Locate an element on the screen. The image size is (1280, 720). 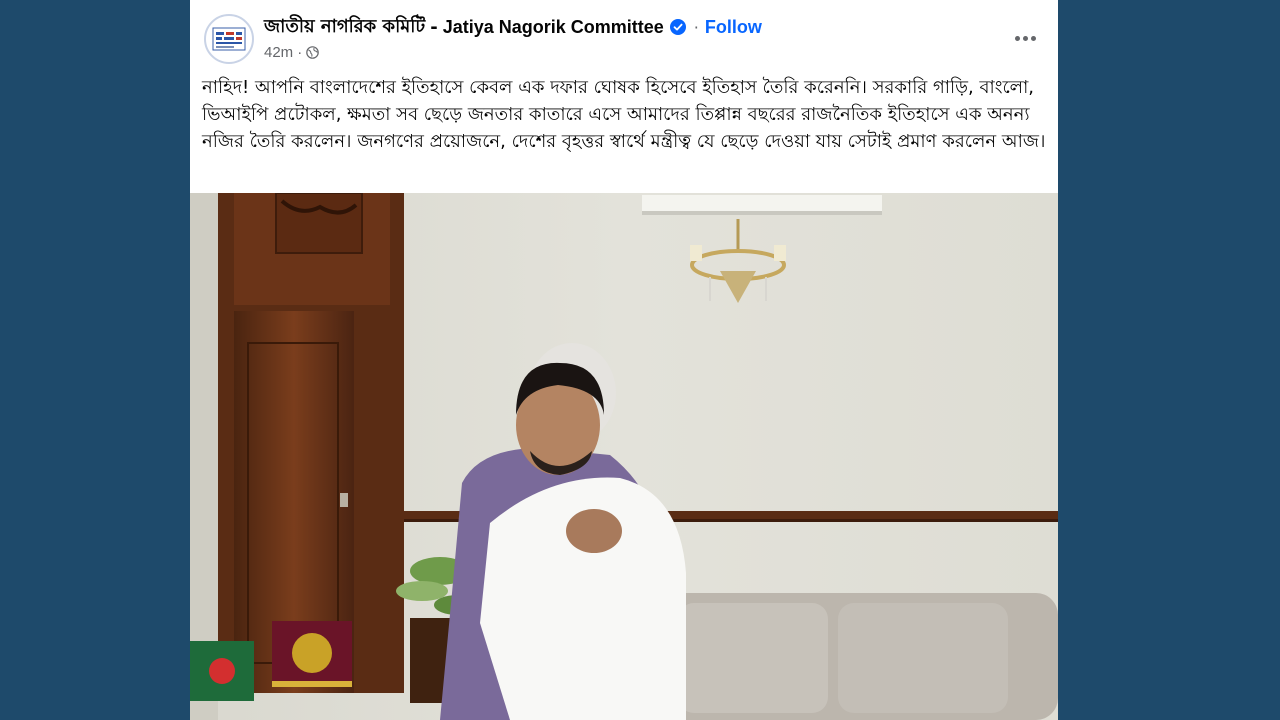
committee-logo-icon is located at coordinates (229, 39).